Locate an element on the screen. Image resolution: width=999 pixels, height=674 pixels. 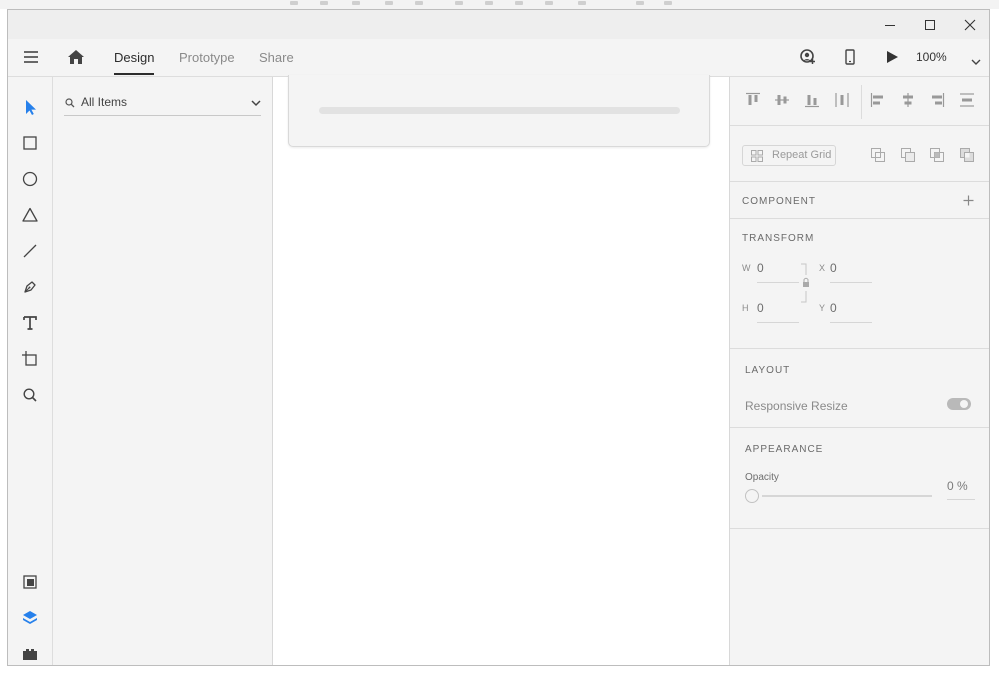
zoom-level: 100% is located at coordinates (931, 57).